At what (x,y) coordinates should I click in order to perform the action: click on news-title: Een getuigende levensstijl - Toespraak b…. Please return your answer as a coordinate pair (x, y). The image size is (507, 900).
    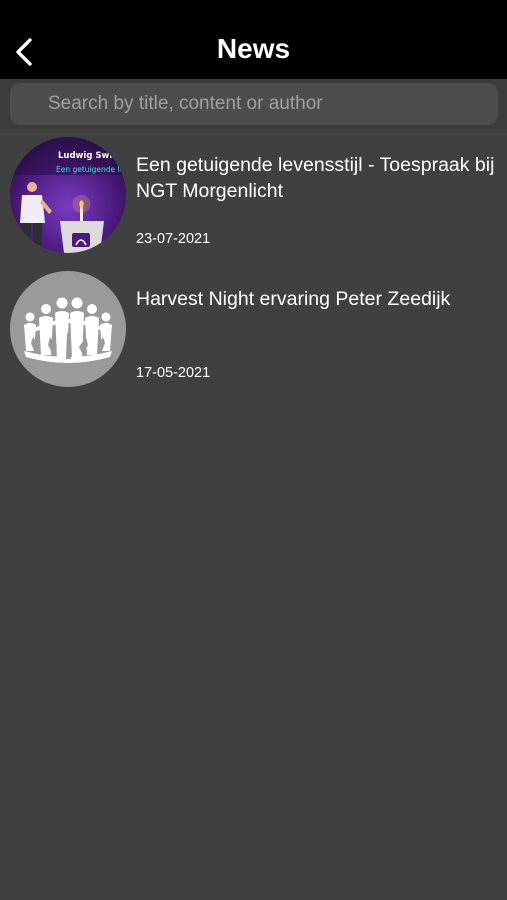
    Looking at the image, I should click on (315, 178).